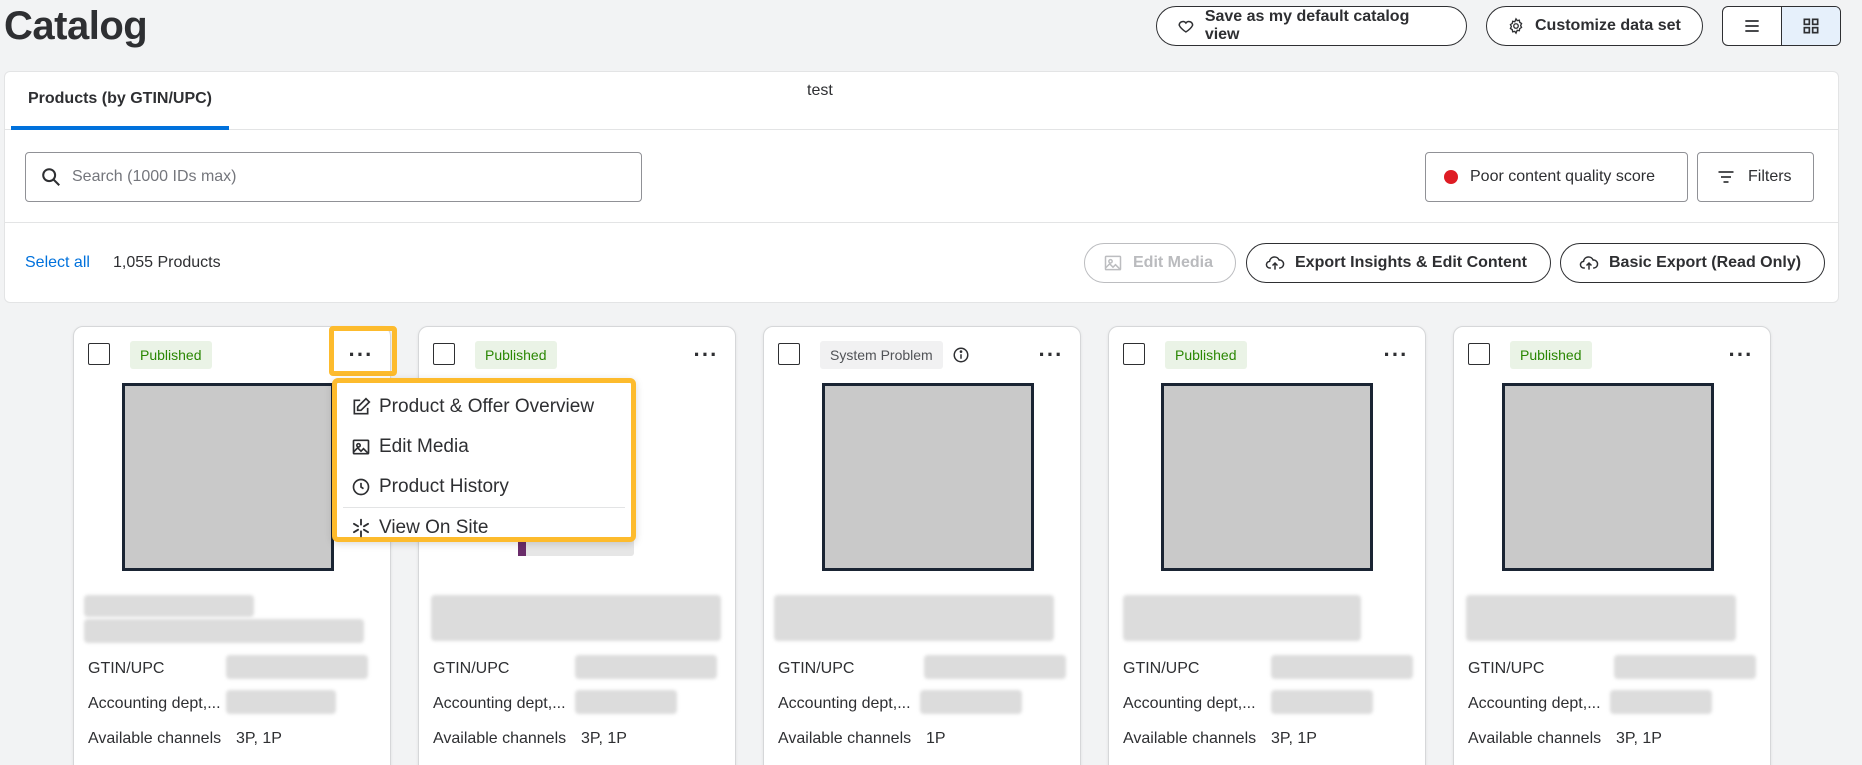 This screenshot has width=1862, height=765. Describe the element at coordinates (76, 26) in the screenshot. I see `page-title: Catalog` at that location.